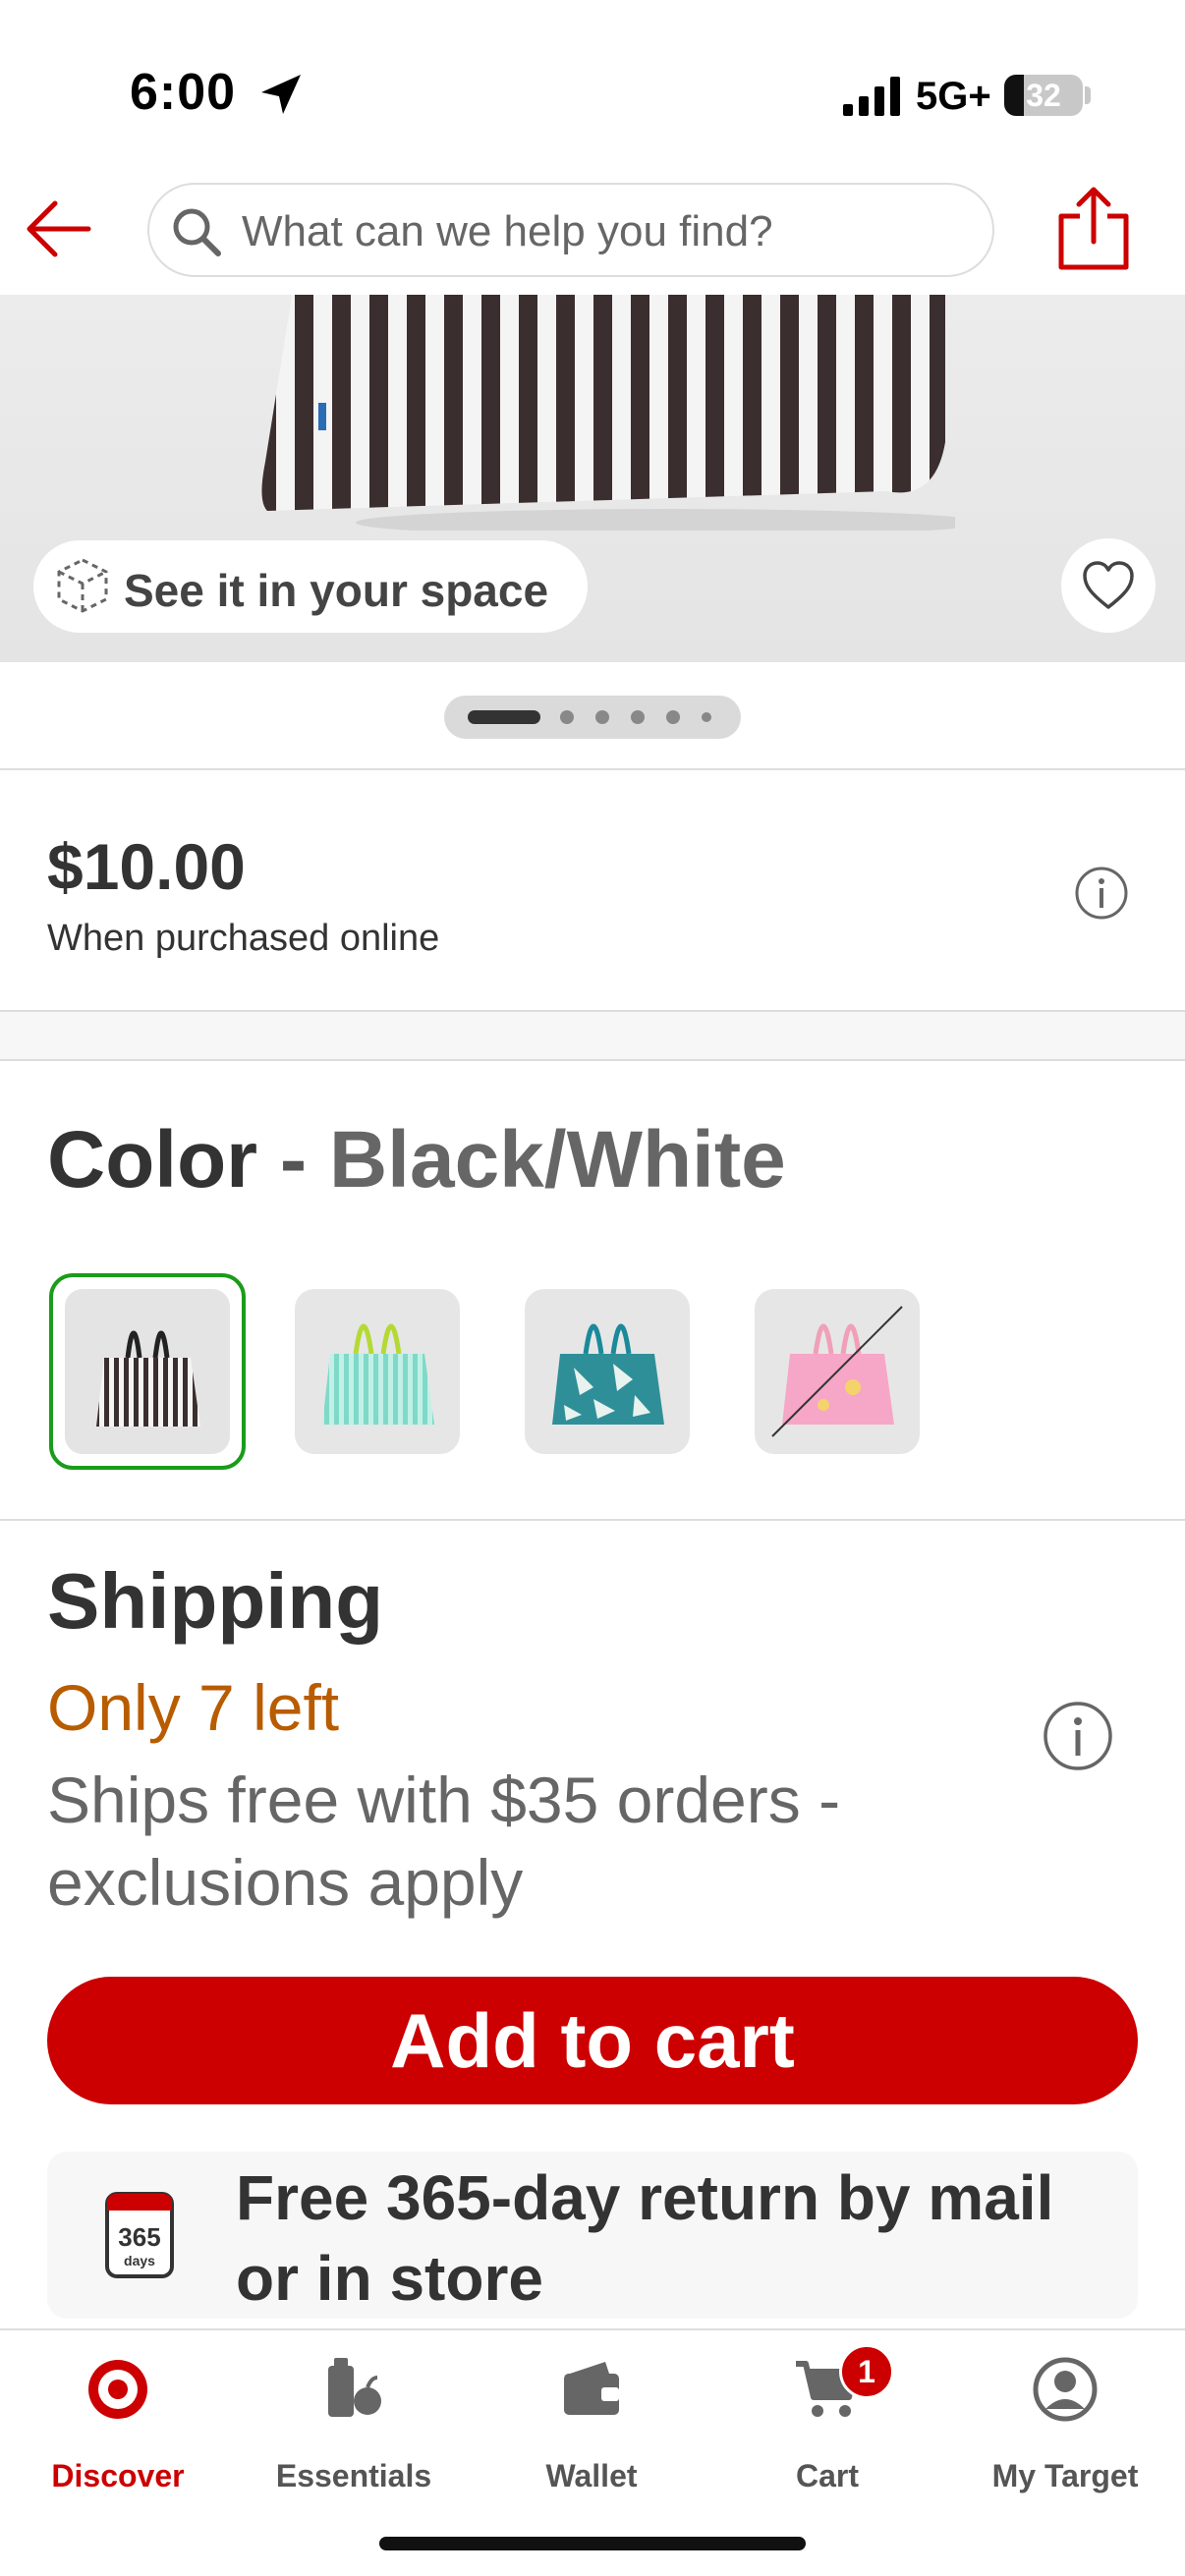 This screenshot has width=1185, height=2576. Describe the element at coordinates (608, 413) in the screenshot. I see `tote-bag-image` at that location.